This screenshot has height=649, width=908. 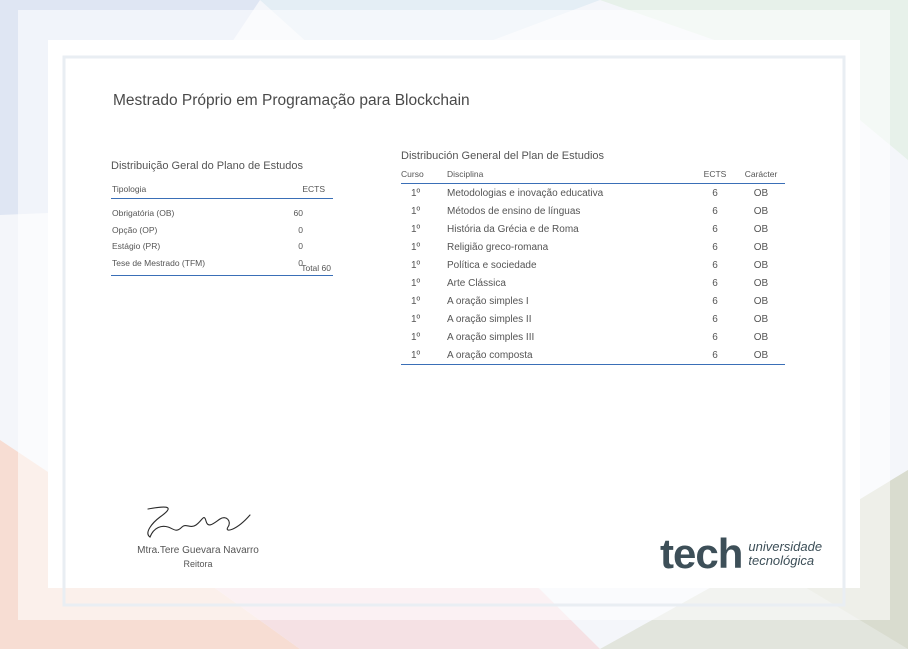 What do you see at coordinates (198, 550) in the screenshot?
I see `signatory-name: Mtra.Tere Guevara Navarro` at bounding box center [198, 550].